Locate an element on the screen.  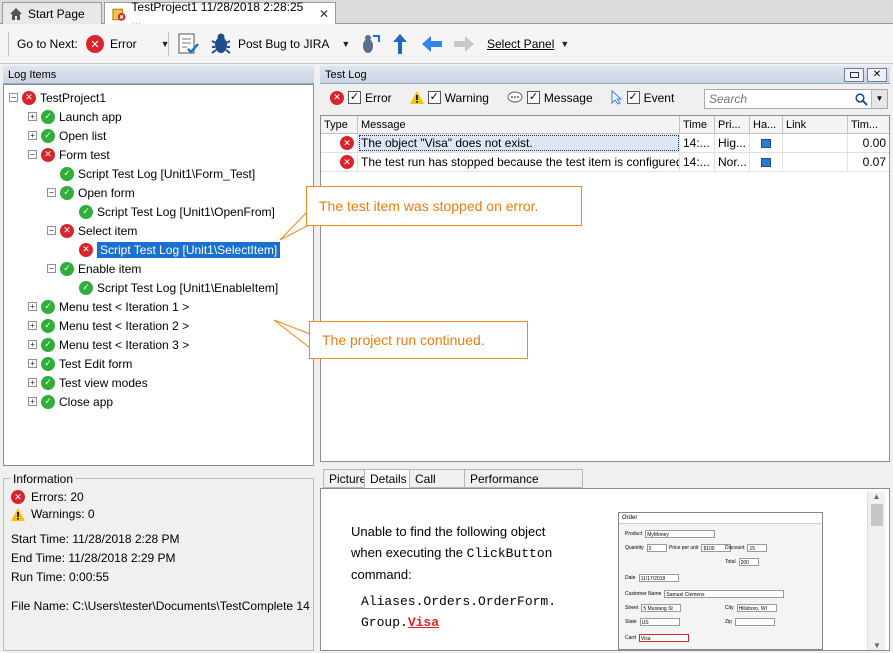
tree-item: − ✓ Open form is located at coordinates (91, 192).